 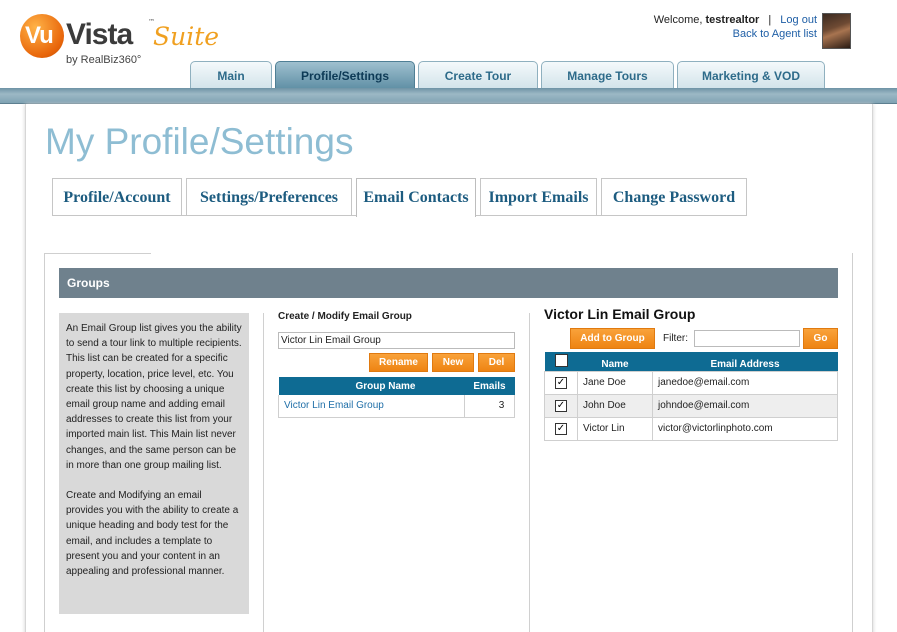 What do you see at coordinates (674, 197) in the screenshot?
I see `subtab-change-password: Change Password` at bounding box center [674, 197].